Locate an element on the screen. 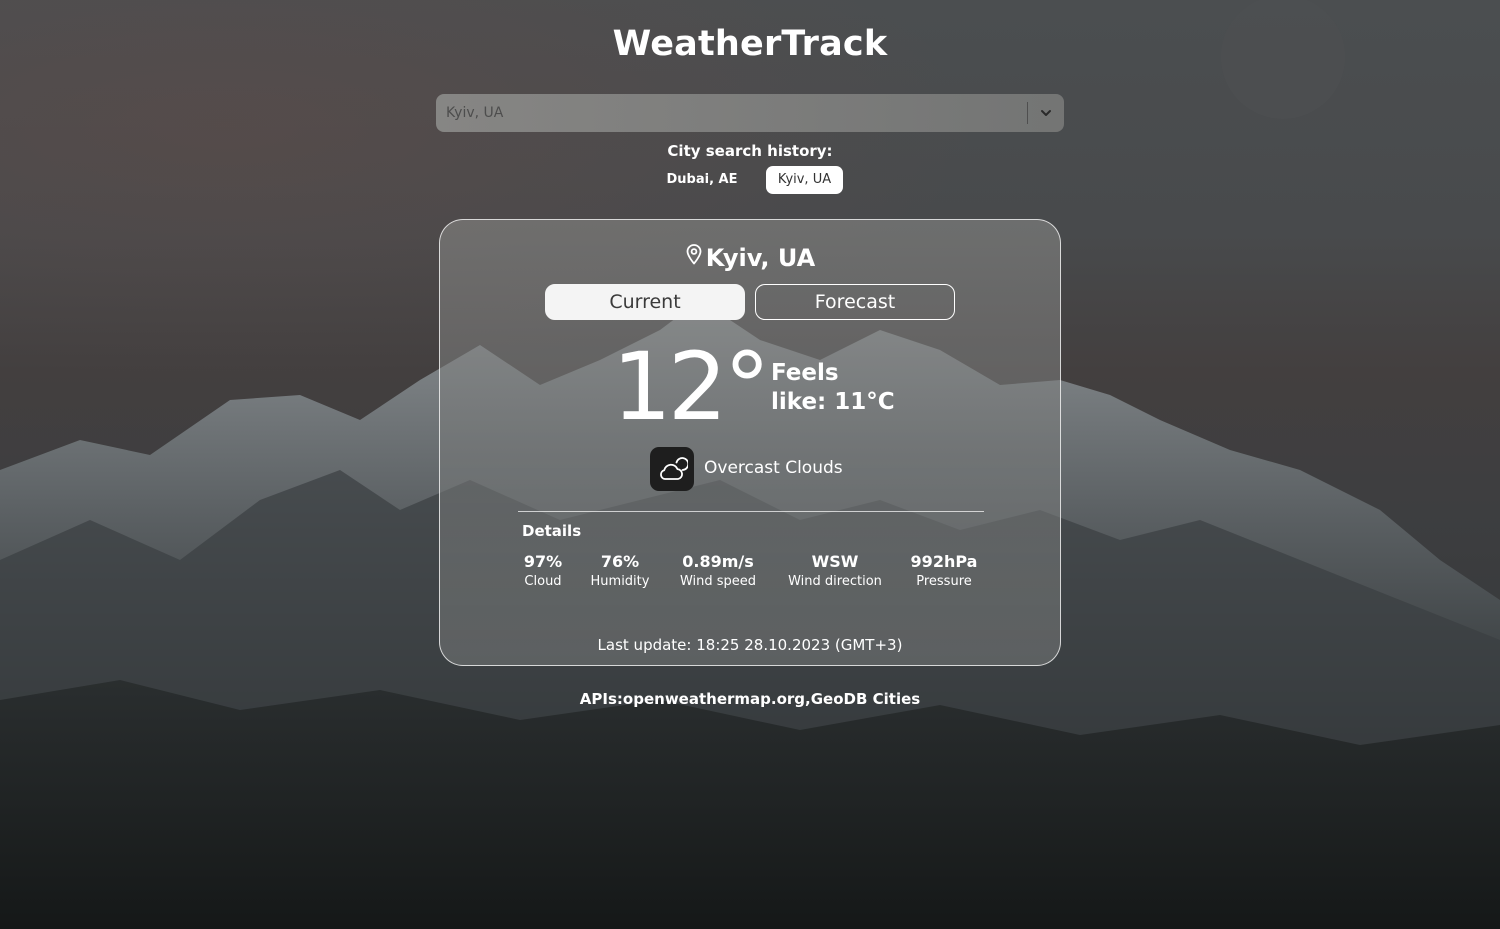 The image size is (1500, 929). link-geodb-cities: GeoDB Cities is located at coordinates (865, 699).